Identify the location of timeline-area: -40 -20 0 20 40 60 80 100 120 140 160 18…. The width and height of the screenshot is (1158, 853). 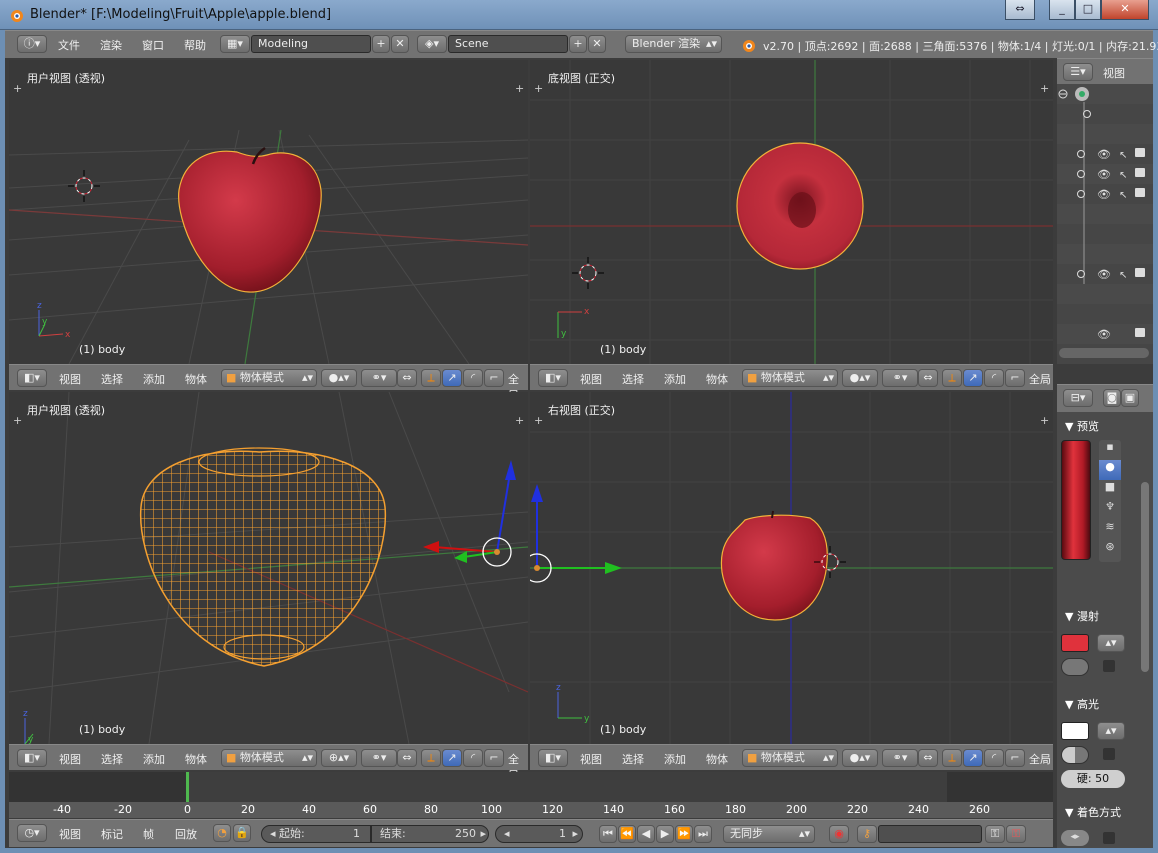
(531, 795).